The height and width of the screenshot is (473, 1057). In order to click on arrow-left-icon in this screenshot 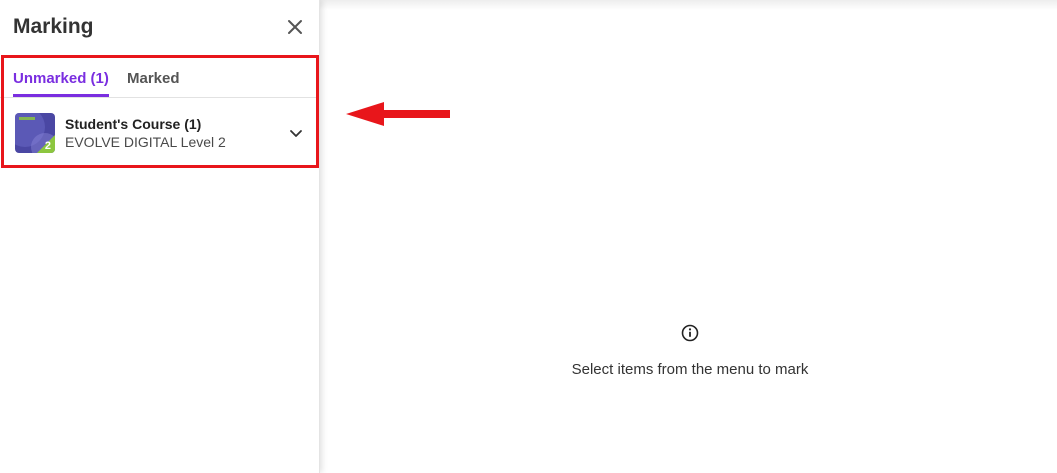, I will do `click(398, 114)`.